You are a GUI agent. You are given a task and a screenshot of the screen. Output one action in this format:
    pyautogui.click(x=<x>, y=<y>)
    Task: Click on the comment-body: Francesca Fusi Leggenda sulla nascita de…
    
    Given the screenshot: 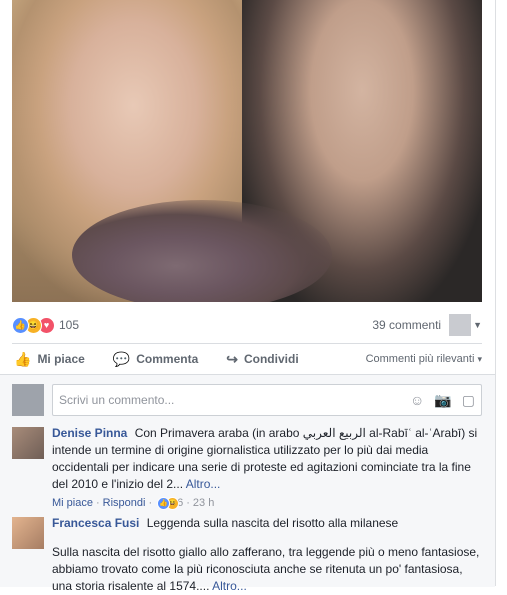 What is the action you would take?
    pyautogui.click(x=267, y=555)
    